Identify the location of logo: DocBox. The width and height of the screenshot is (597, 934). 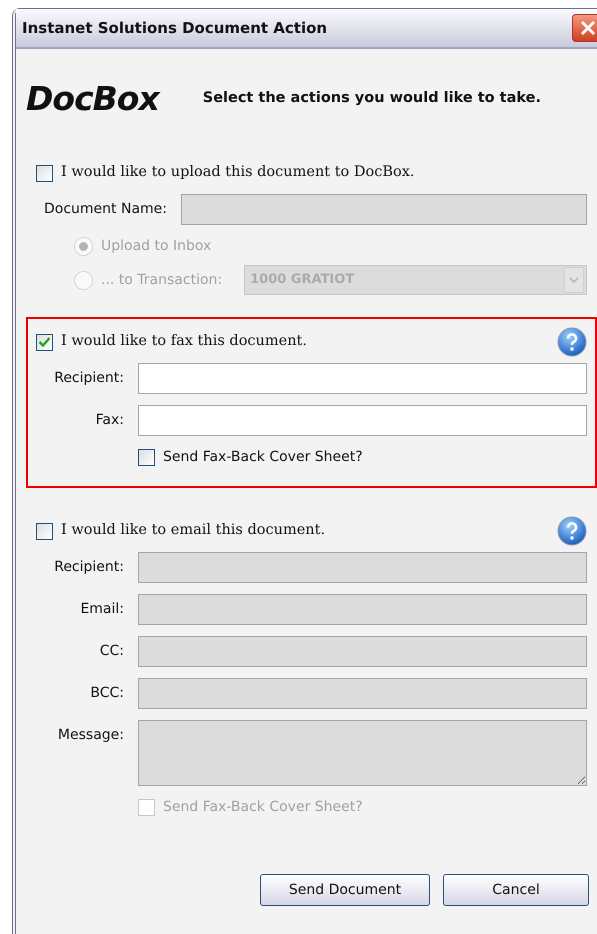
(92, 98).